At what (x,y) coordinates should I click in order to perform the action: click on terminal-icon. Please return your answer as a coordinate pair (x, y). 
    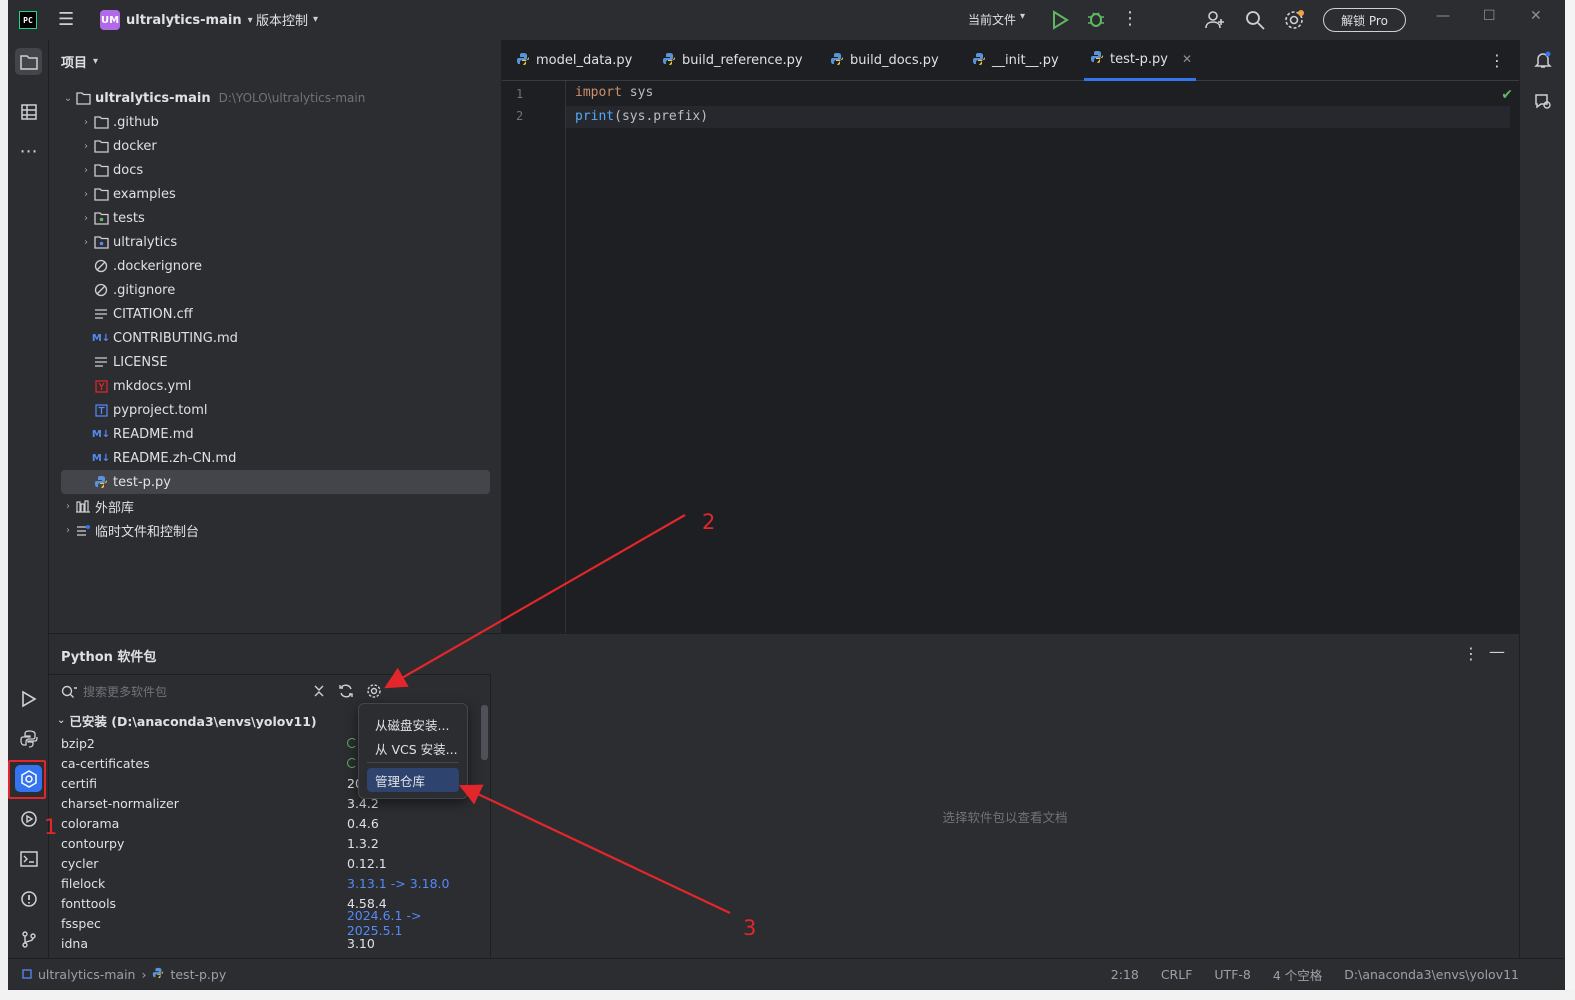
    Looking at the image, I should click on (28, 858).